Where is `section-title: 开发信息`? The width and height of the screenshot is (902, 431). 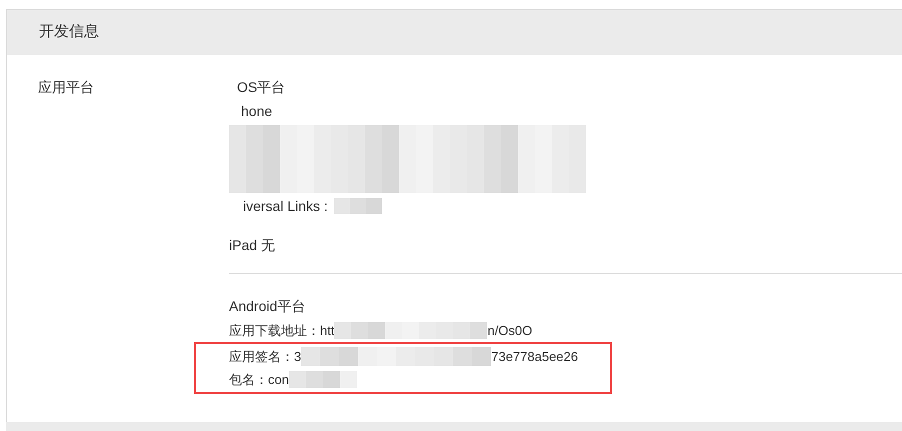
section-title: 开发信息 is located at coordinates (69, 32).